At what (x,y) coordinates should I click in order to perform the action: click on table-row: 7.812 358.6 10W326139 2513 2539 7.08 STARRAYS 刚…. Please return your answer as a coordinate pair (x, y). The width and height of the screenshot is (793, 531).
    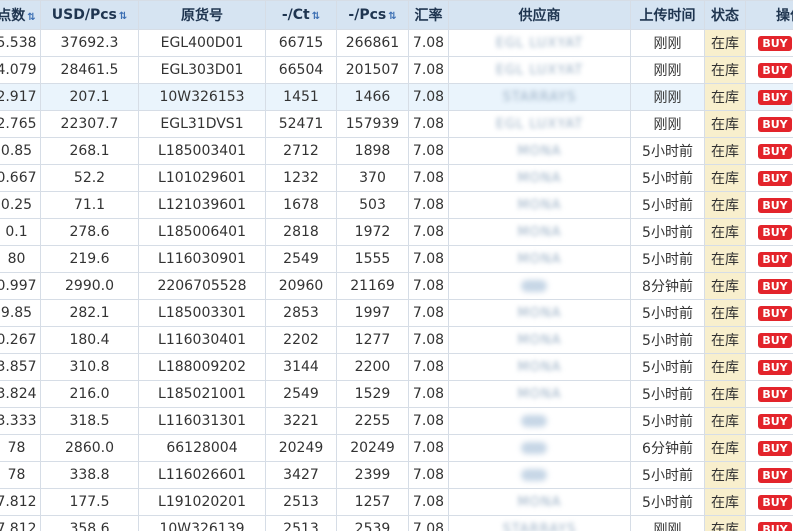
    Looking at the image, I should click on (396, 523).